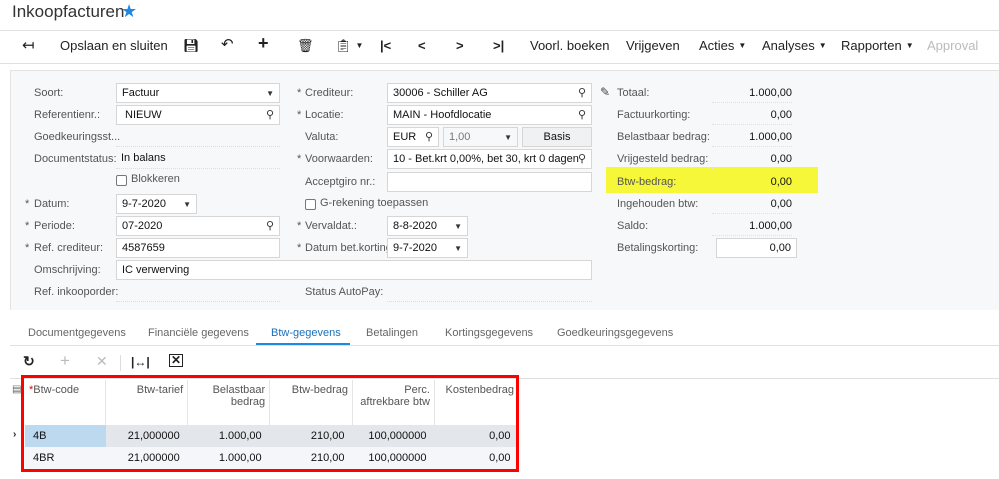 This screenshot has width=999, height=479. I want to click on delete-row-icon: ✕, so click(102, 361).